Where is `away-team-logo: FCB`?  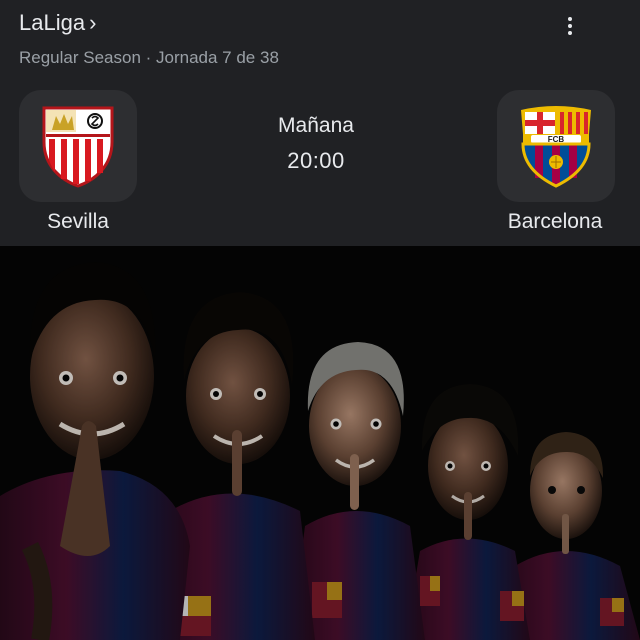
away-team-logo: FCB is located at coordinates (556, 146).